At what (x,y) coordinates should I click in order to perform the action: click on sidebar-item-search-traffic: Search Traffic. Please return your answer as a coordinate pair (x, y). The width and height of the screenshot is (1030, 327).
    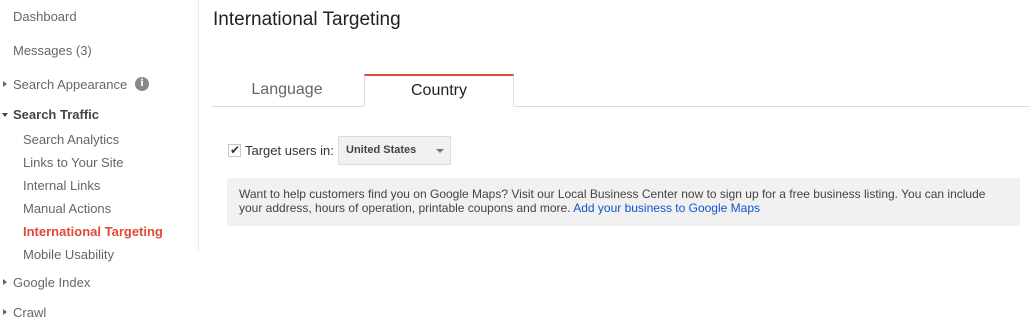
    Looking at the image, I should click on (56, 114).